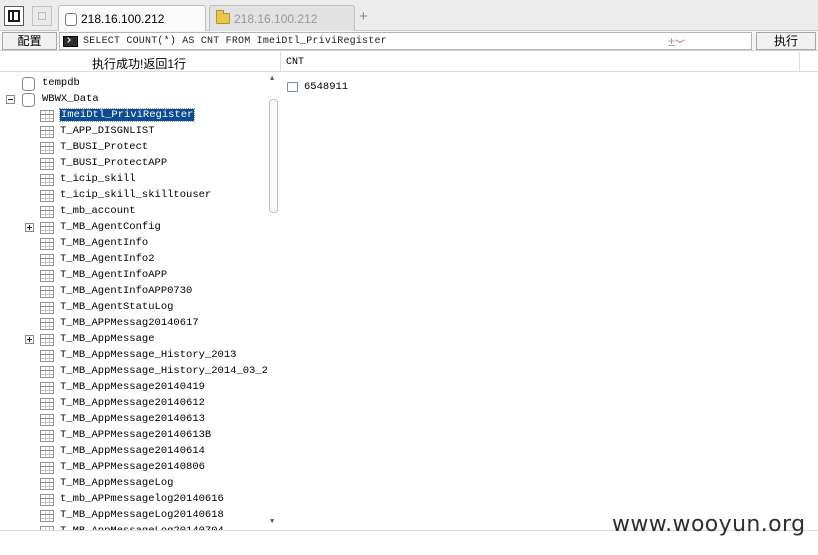  I want to click on database-icon, so click(71, 19).